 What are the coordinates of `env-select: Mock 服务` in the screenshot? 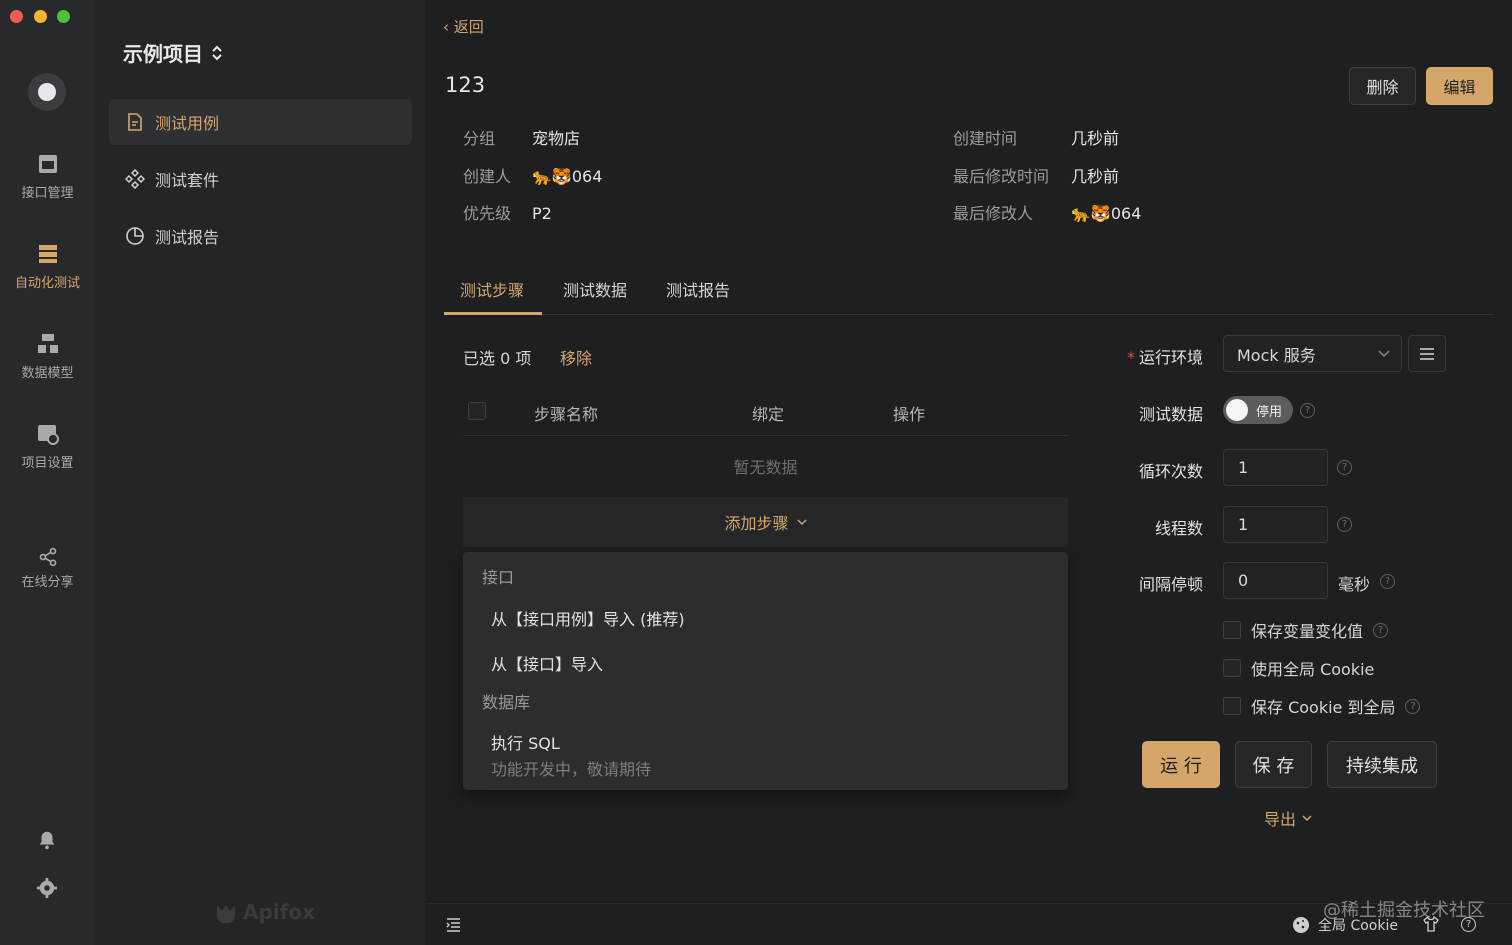 It's located at (1312, 353).